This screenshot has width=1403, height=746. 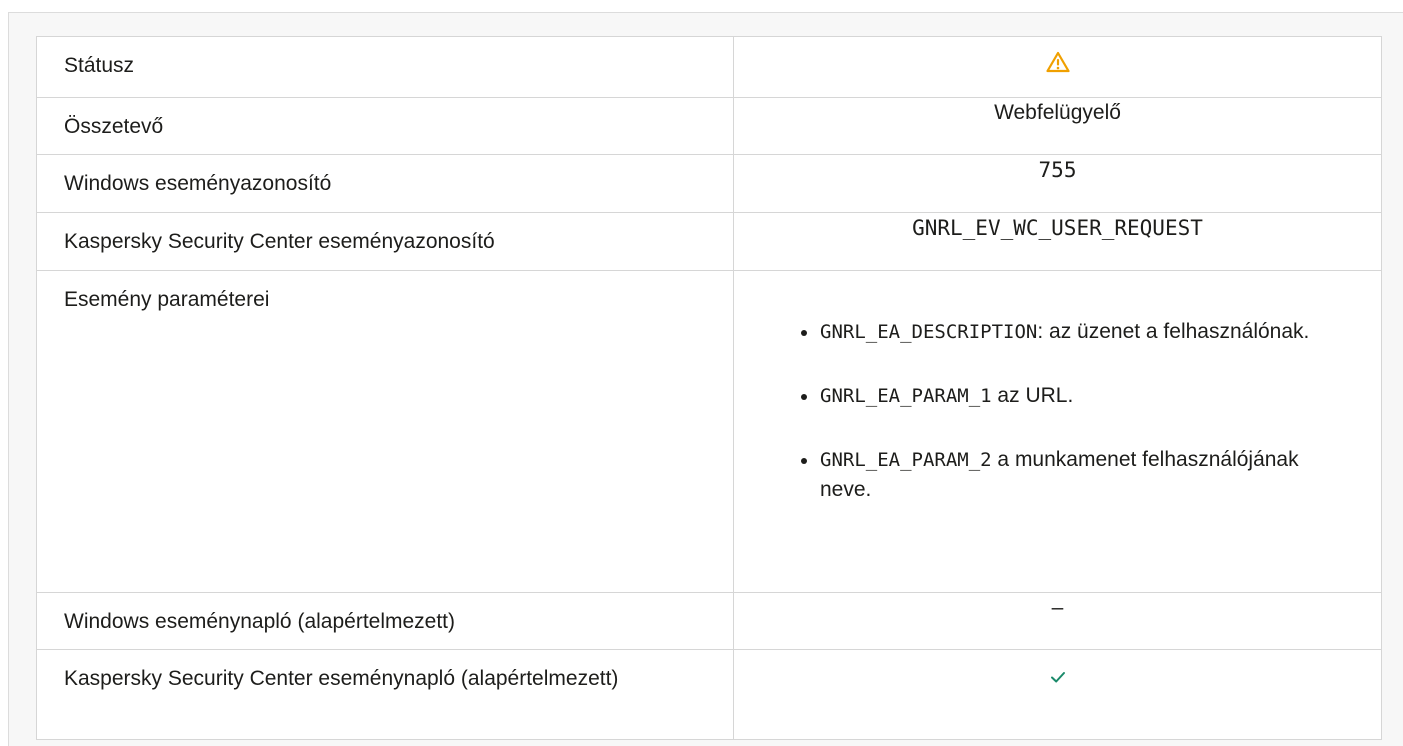 What do you see at coordinates (385, 183) in the screenshot?
I see `row-label: Windows eseményazonosító` at bounding box center [385, 183].